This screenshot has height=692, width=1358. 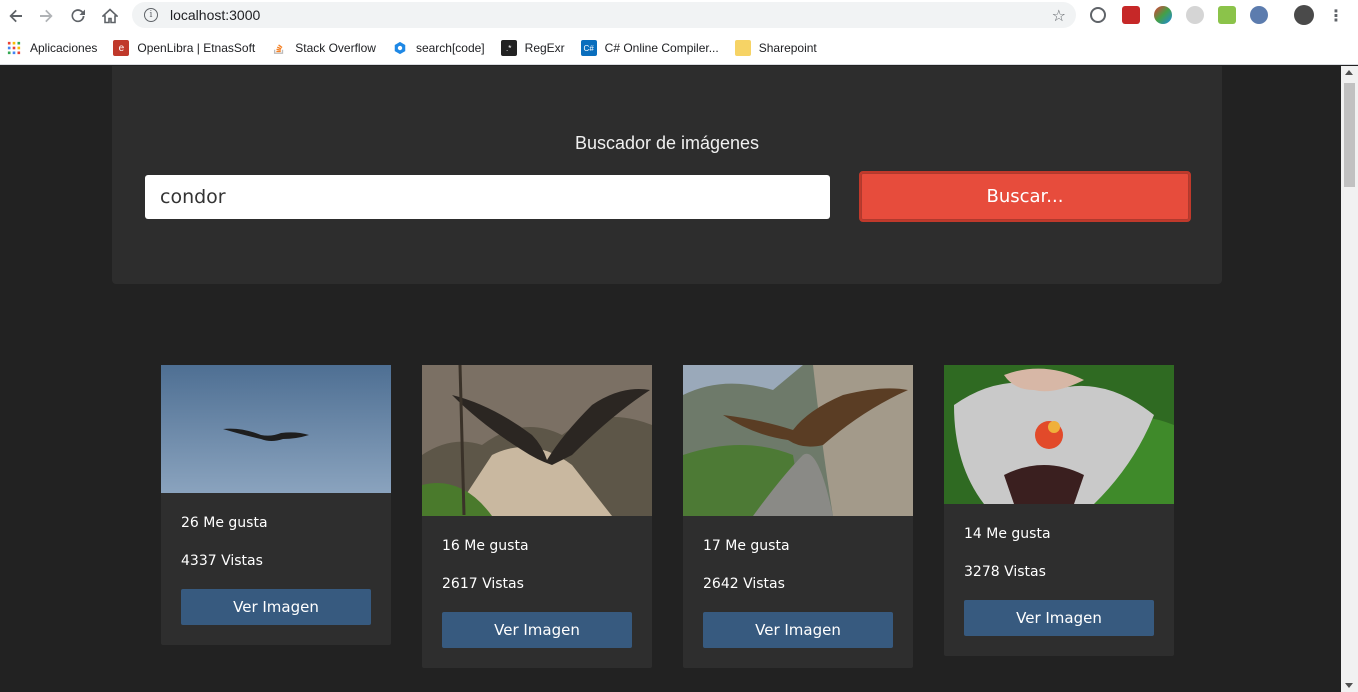 What do you see at coordinates (222, 561) in the screenshot?
I see `views-count: 4337 Vistas` at bounding box center [222, 561].